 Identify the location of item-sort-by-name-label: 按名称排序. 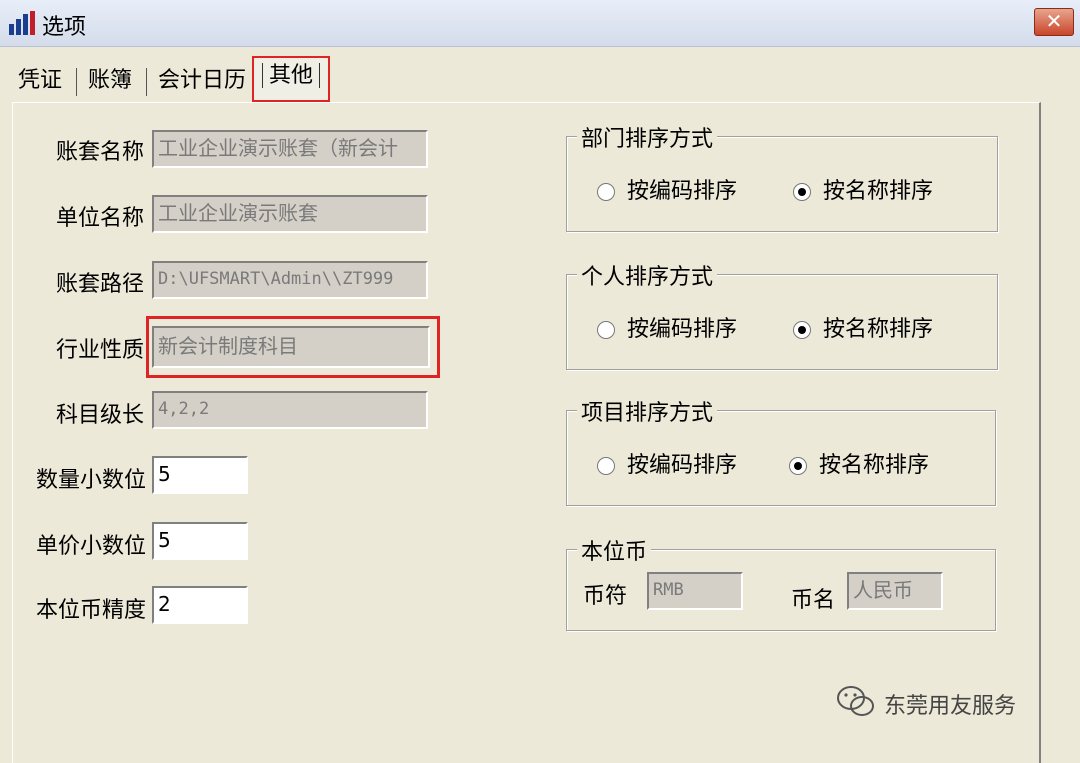
(874, 465).